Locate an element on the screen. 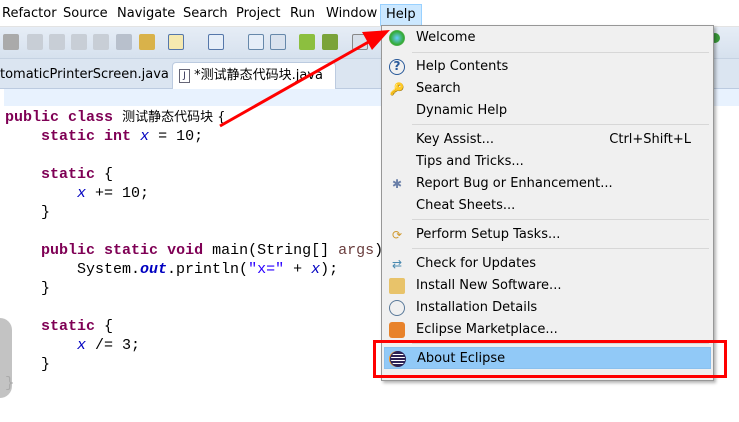 This screenshot has width=739, height=422. annotation-arrow is located at coordinates (304, 79).